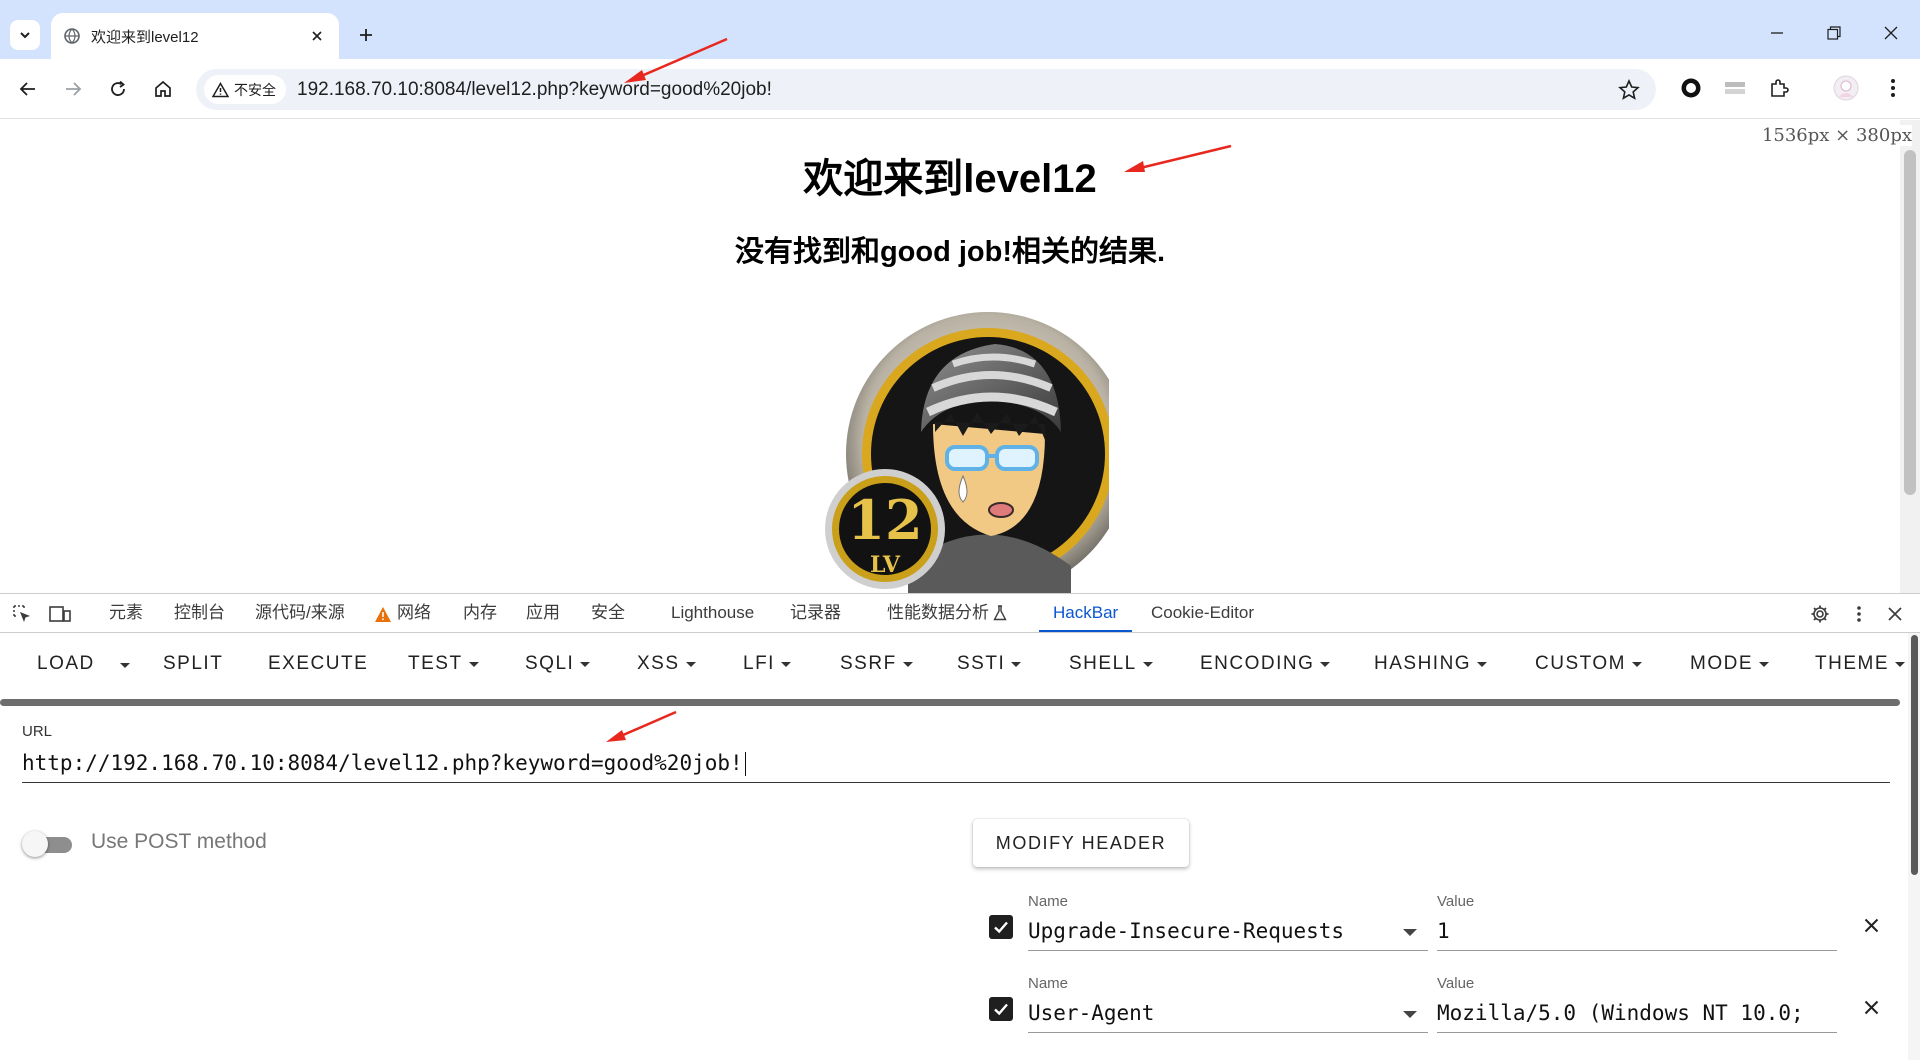 The width and height of the screenshot is (1920, 1060). Describe the element at coordinates (1735, 88) in the screenshot. I see `extension-bars-icon` at that location.